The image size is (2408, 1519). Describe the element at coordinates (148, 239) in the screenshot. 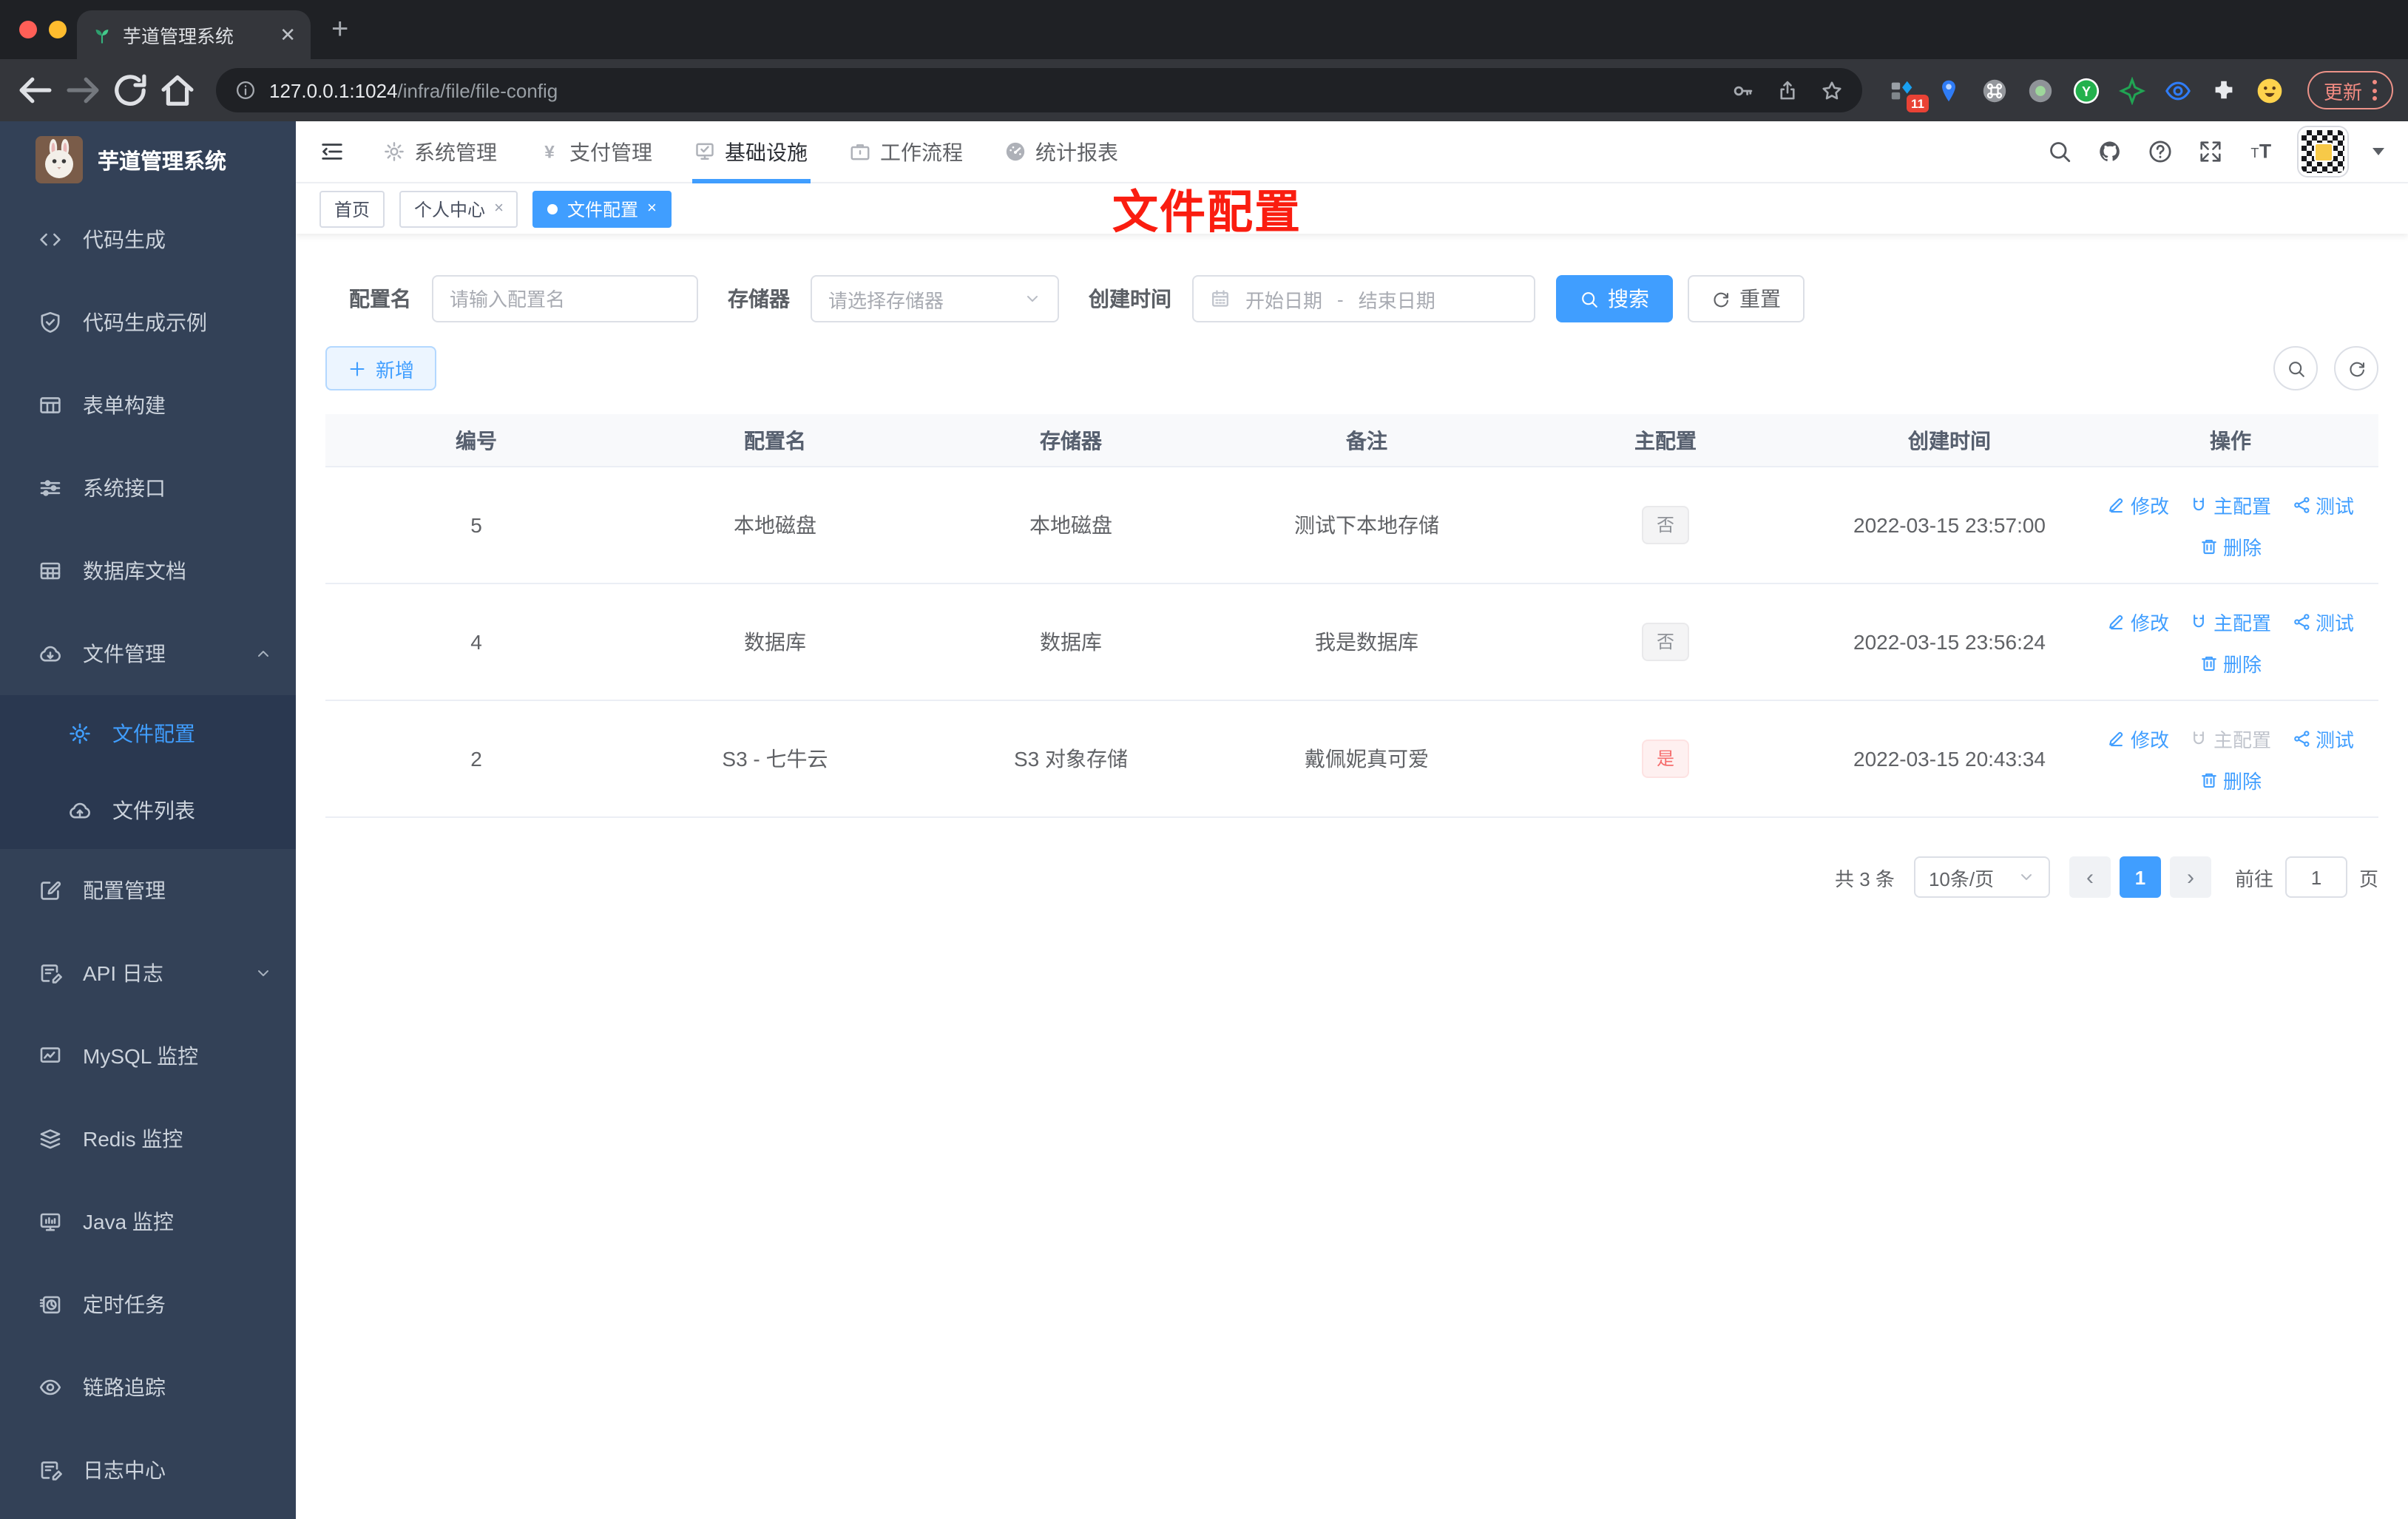

I see `sidebar-item-code-gen: 代码生成` at that location.